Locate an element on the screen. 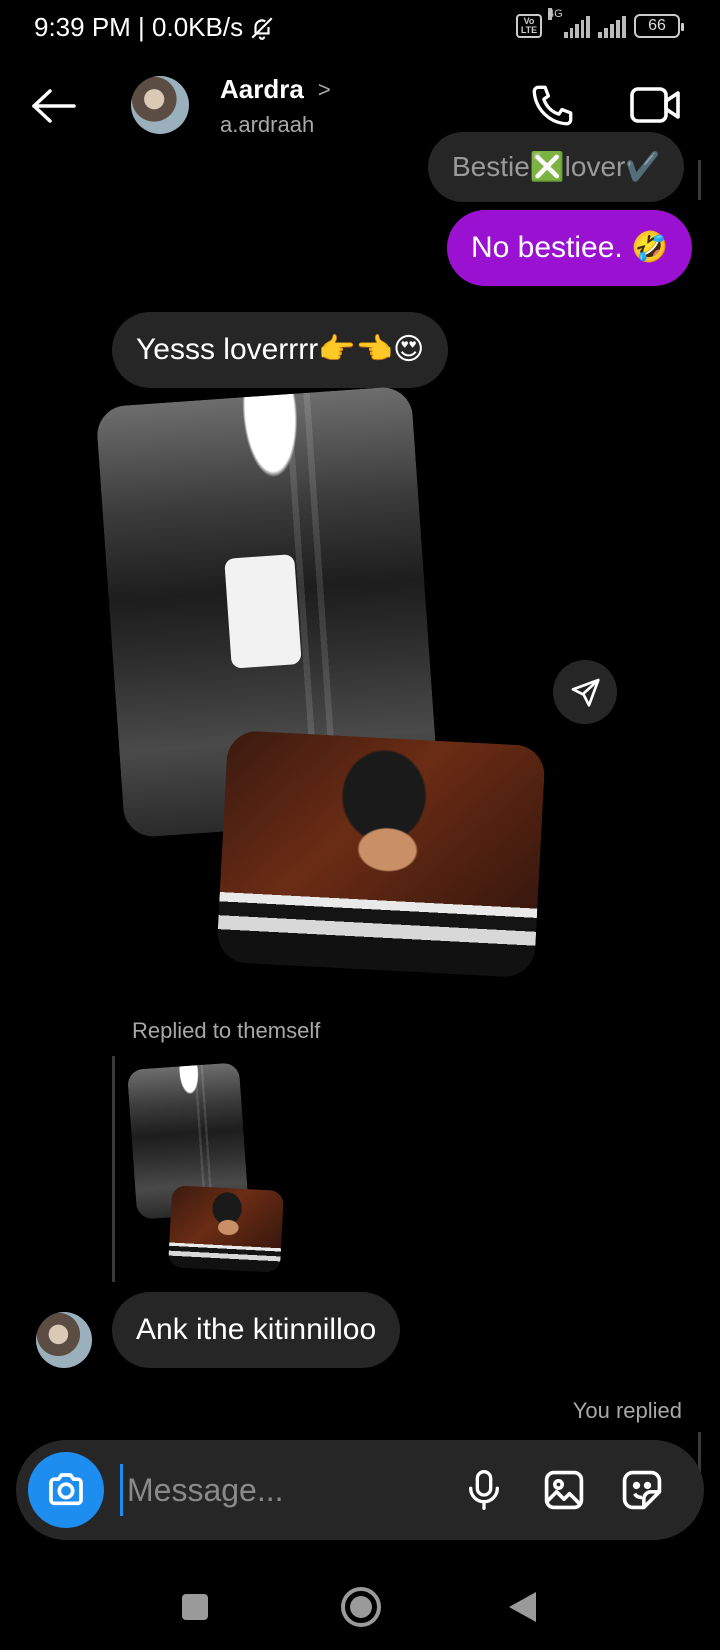 This screenshot has height=1650, width=720. recents-button is located at coordinates (195, 1607).